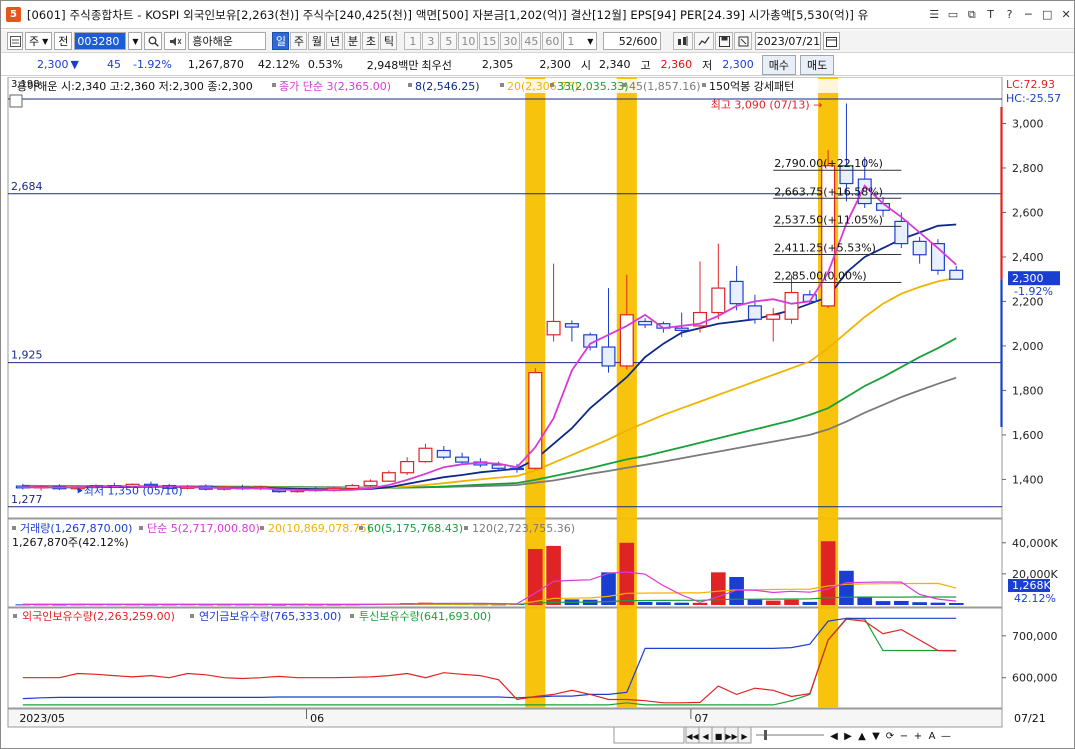 This screenshot has width=1075, height=749. What do you see at coordinates (317, 41) in the screenshot?
I see `period-tab-2: 월` at bounding box center [317, 41].